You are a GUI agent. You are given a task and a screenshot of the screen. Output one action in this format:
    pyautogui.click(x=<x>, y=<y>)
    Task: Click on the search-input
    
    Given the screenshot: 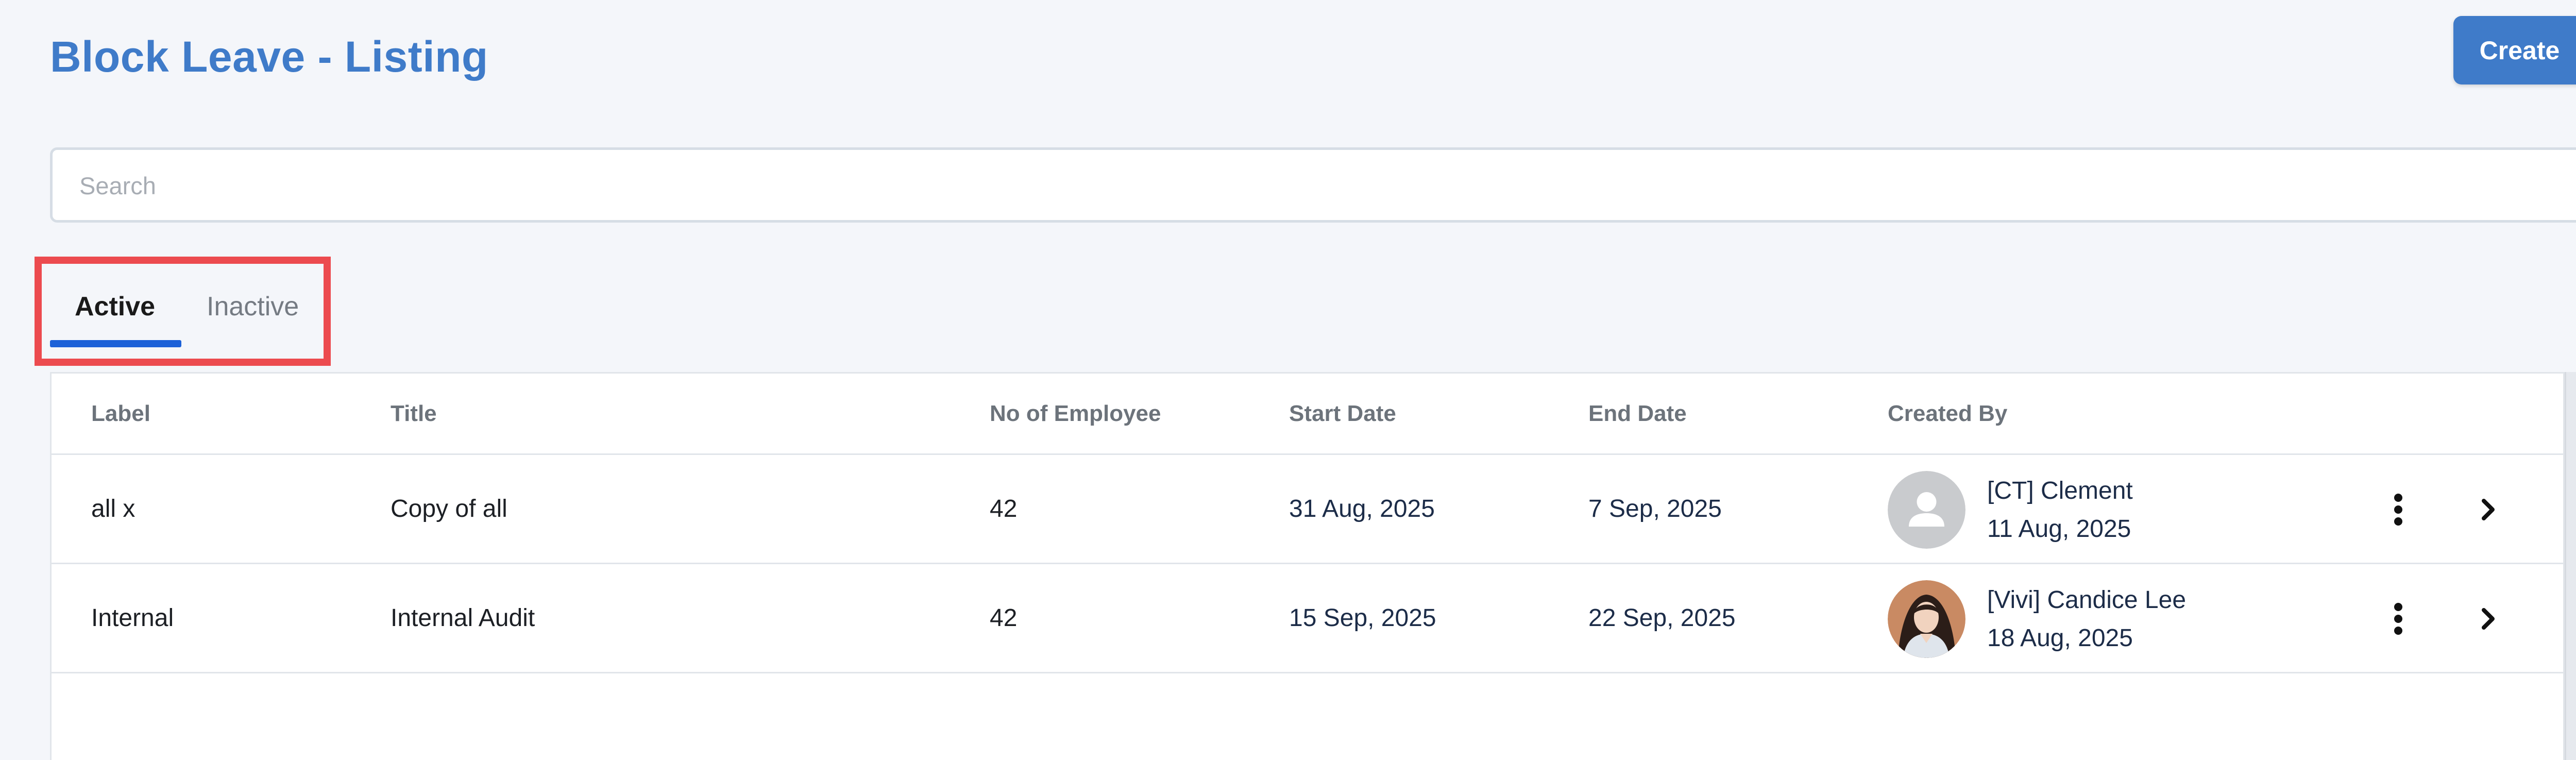 What is the action you would take?
    pyautogui.click(x=1327, y=186)
    